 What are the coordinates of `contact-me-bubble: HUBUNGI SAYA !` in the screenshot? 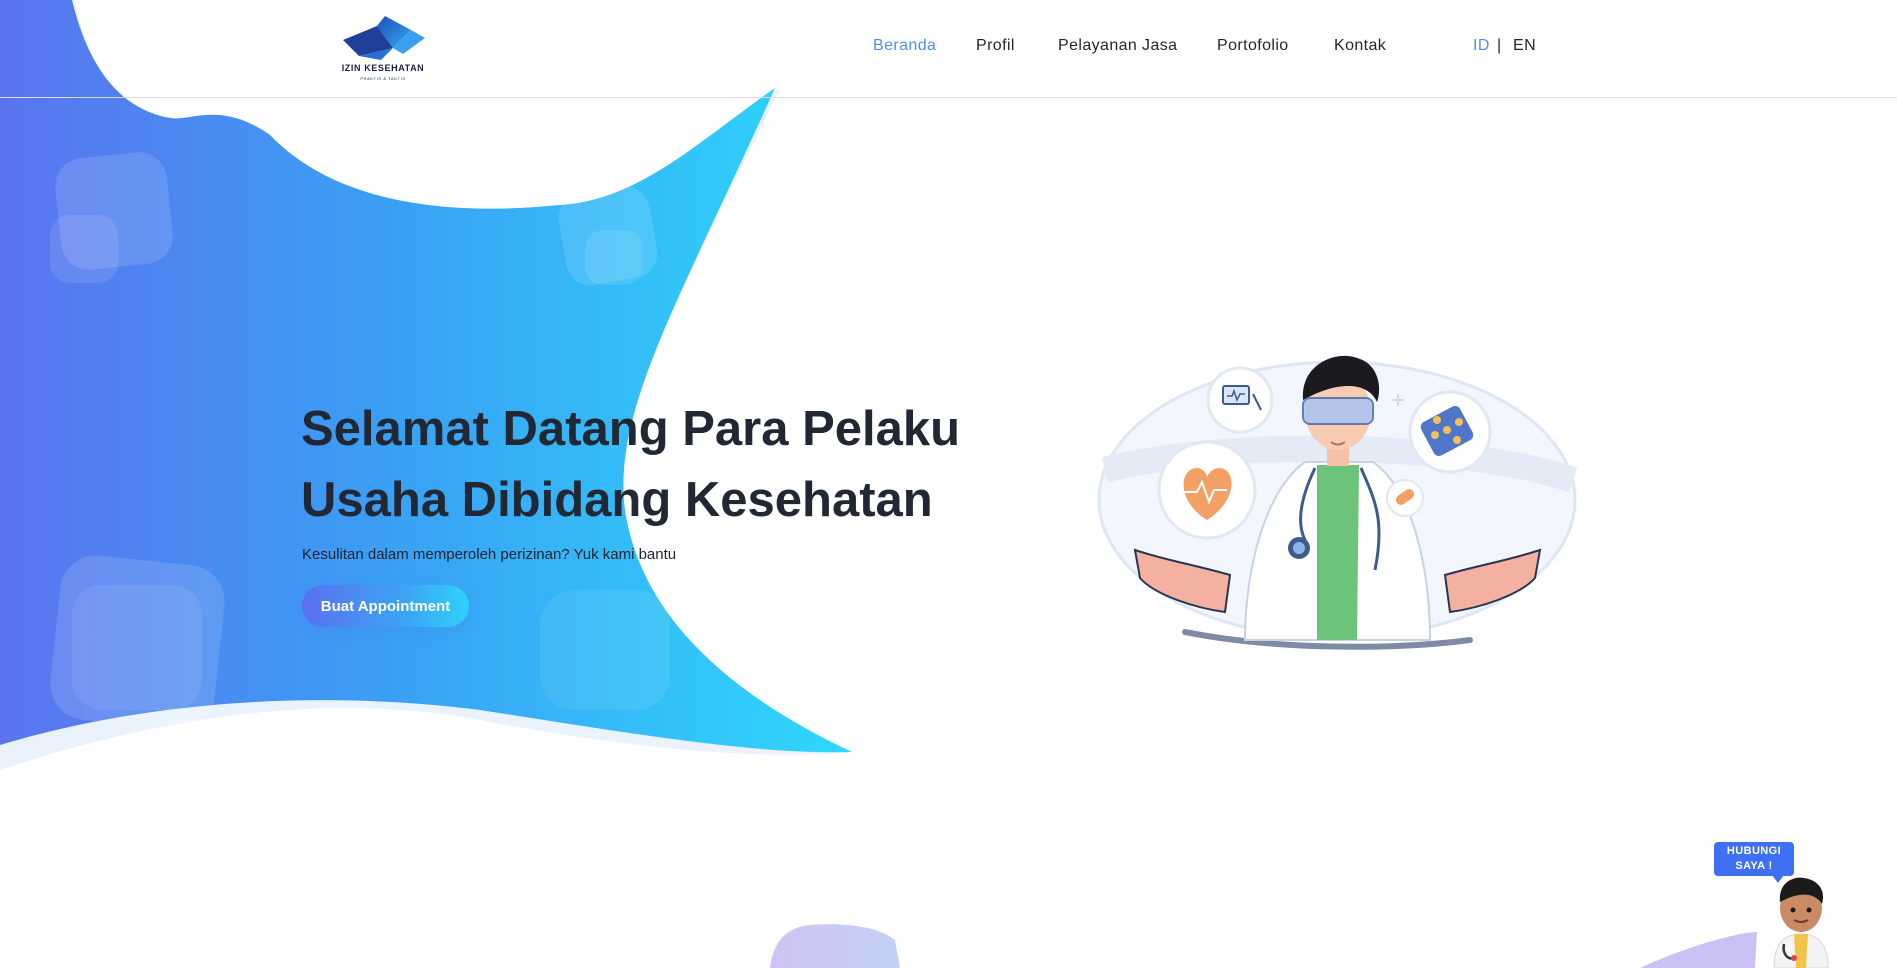 It's located at (1754, 862).